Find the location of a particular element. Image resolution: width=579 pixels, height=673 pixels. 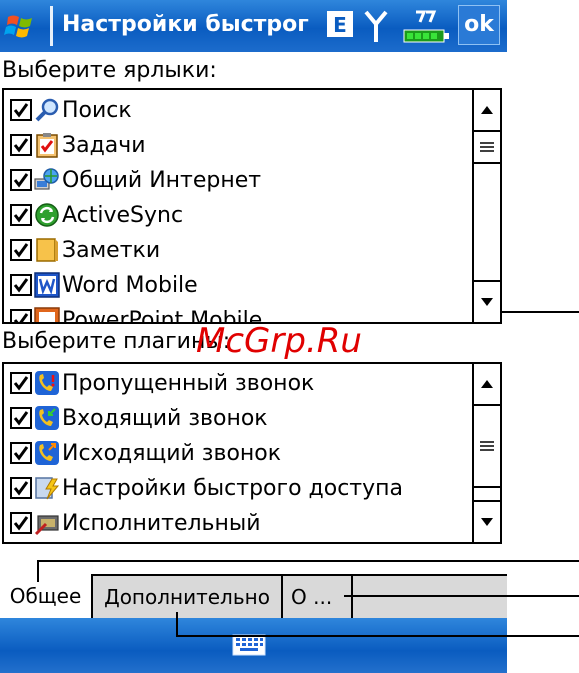

signal-icon is located at coordinates (376, 26).